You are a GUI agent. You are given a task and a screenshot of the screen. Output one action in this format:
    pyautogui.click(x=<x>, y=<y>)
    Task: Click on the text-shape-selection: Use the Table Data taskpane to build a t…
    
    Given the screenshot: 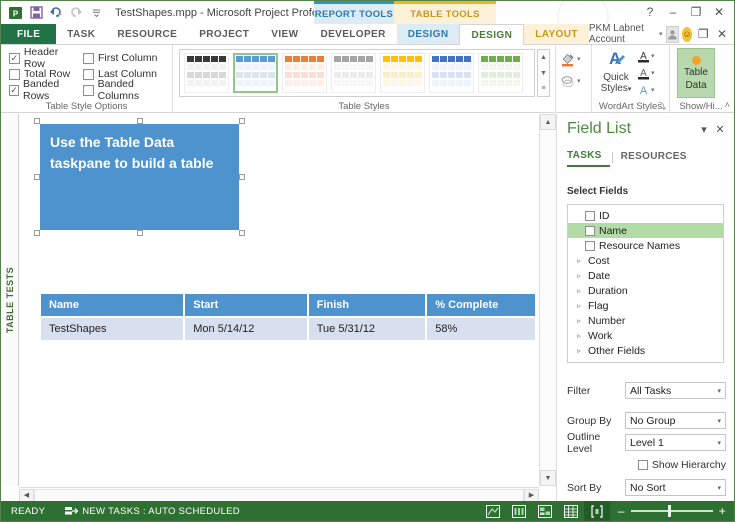 What is the action you would take?
    pyautogui.click(x=139, y=177)
    